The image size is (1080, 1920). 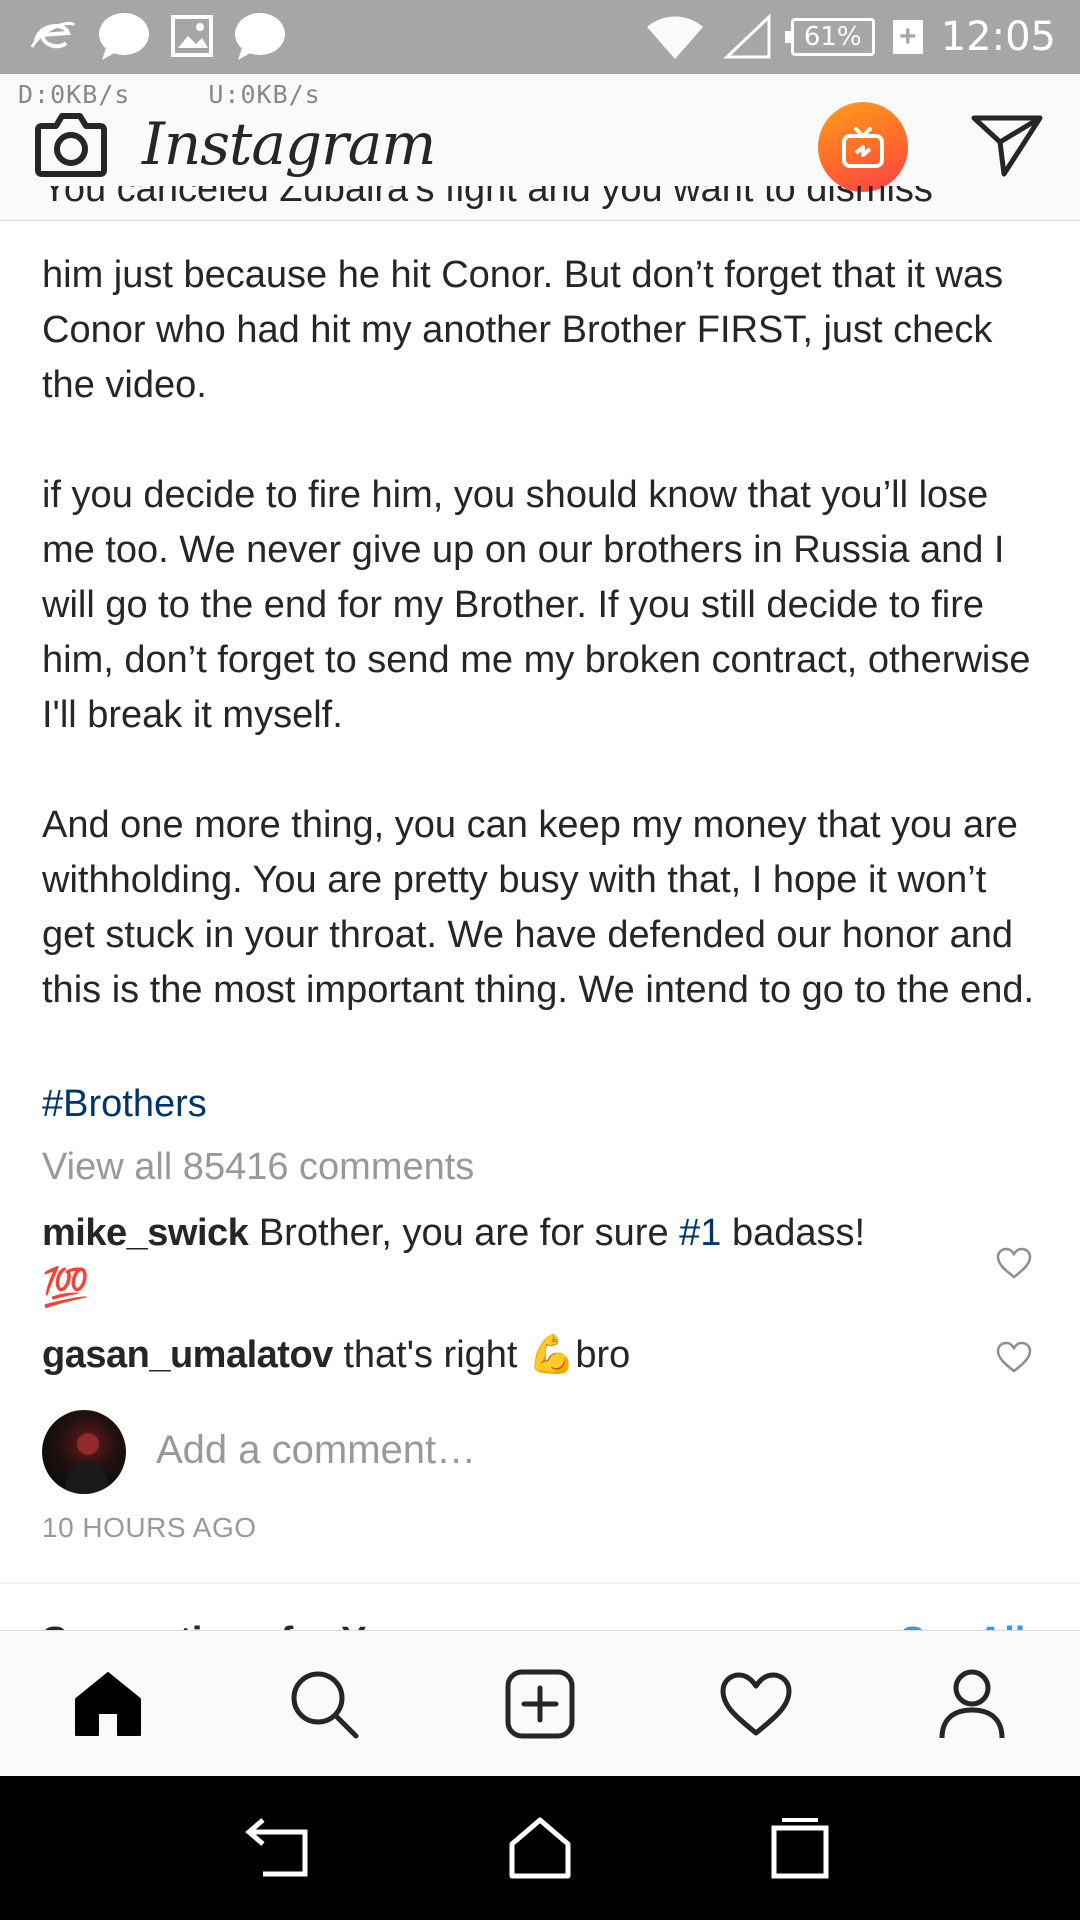 I want to click on android-nav-bar, so click(x=540, y=1848).